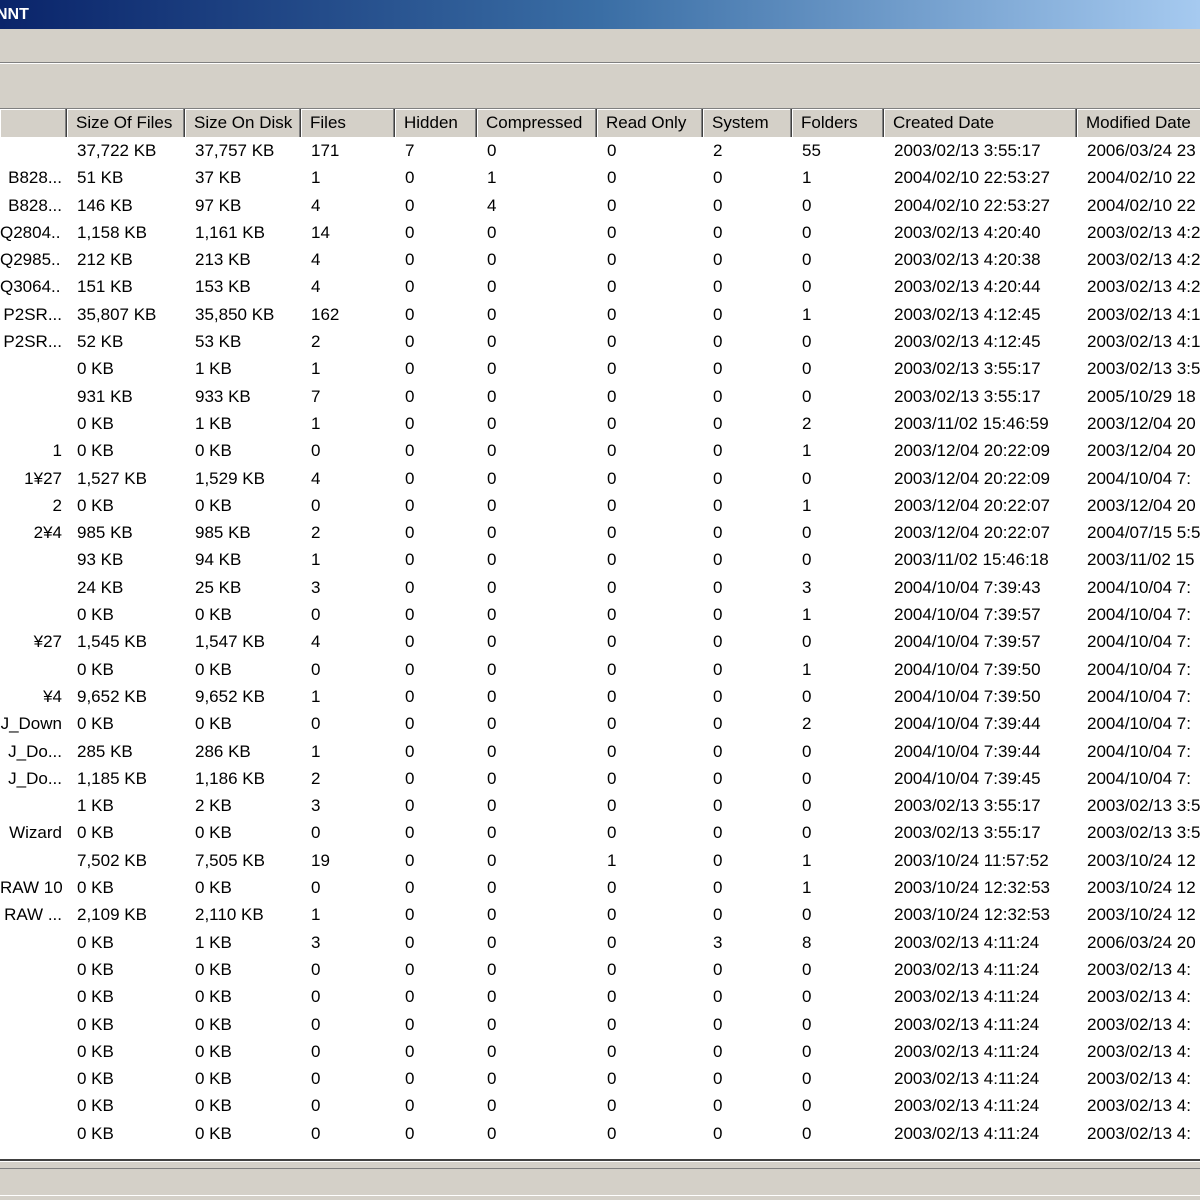 This screenshot has width=1200, height=1200. I want to click on status-pane, so click(600, 1182).